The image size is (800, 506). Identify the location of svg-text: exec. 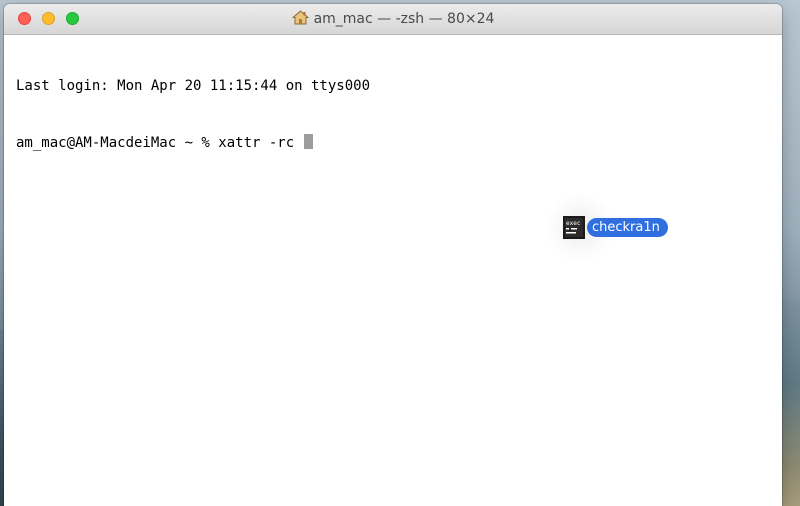
(573, 223).